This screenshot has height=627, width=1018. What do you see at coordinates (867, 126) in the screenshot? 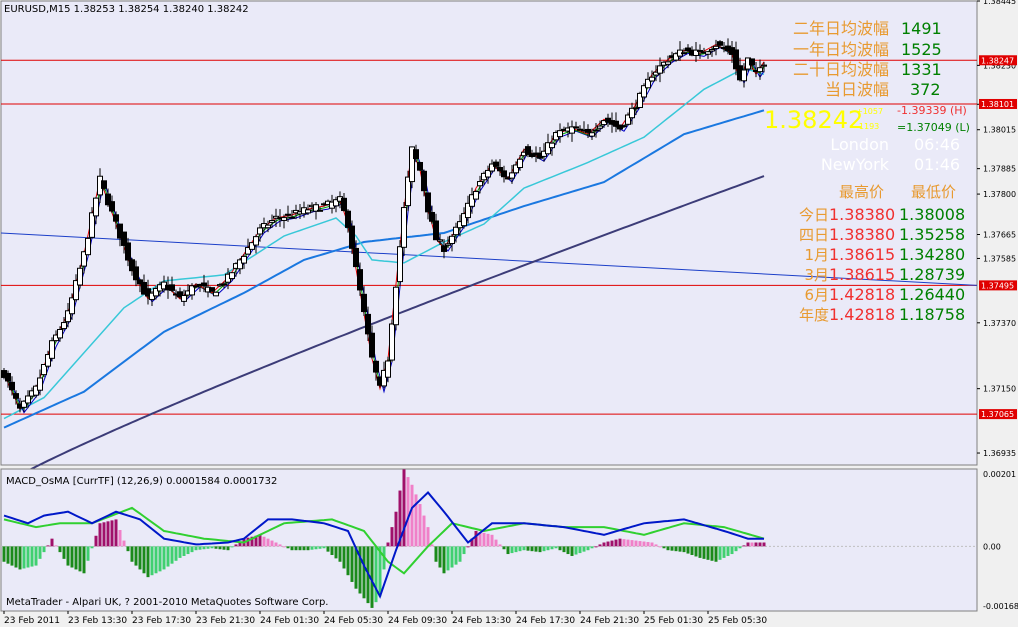
I see `distance-to-low: -1193` at bounding box center [867, 126].